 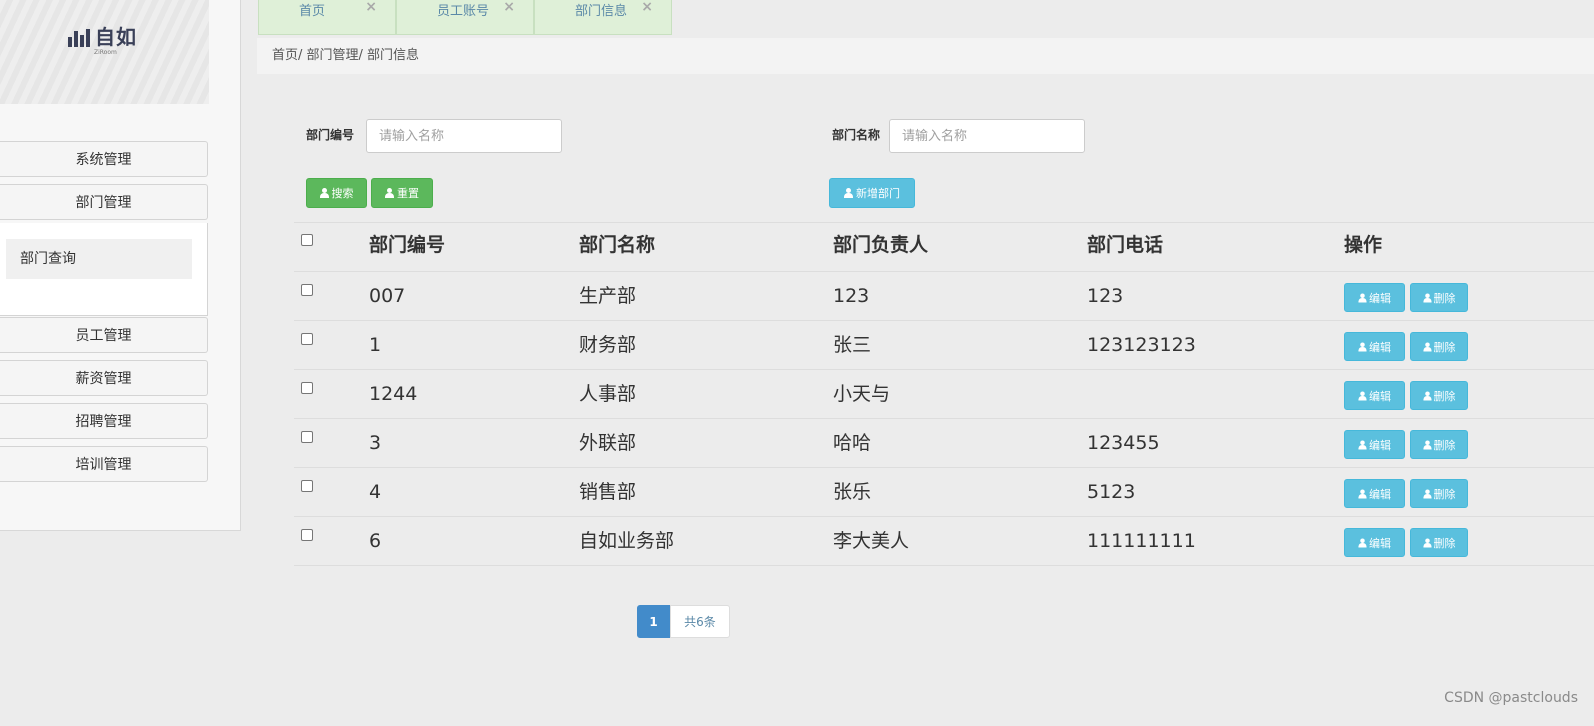 I want to click on breadcrumb: 首页/ 部门管理/ 部门信息, so click(x=925, y=56).